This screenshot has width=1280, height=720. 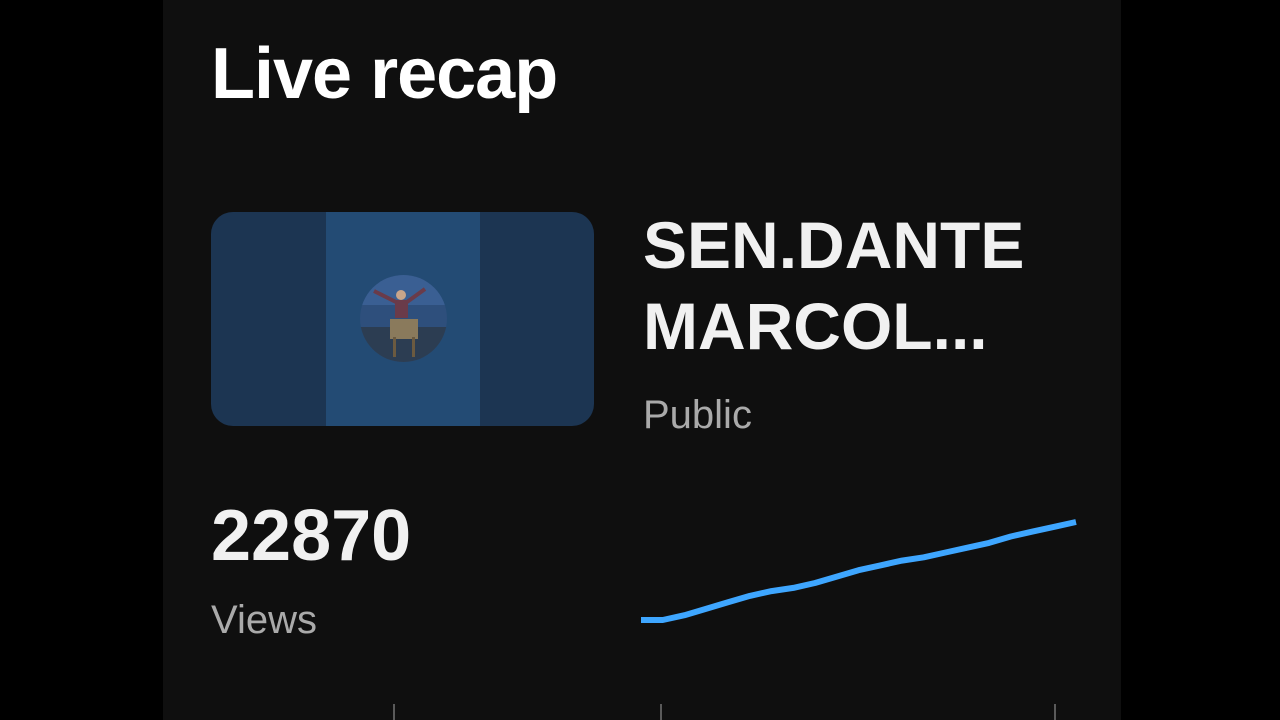 What do you see at coordinates (264, 620) in the screenshot?
I see `views-label: Views` at bounding box center [264, 620].